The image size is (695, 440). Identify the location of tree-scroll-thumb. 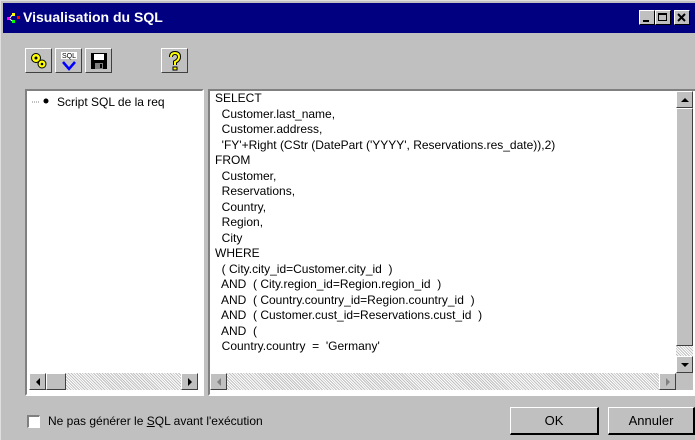
(56, 381).